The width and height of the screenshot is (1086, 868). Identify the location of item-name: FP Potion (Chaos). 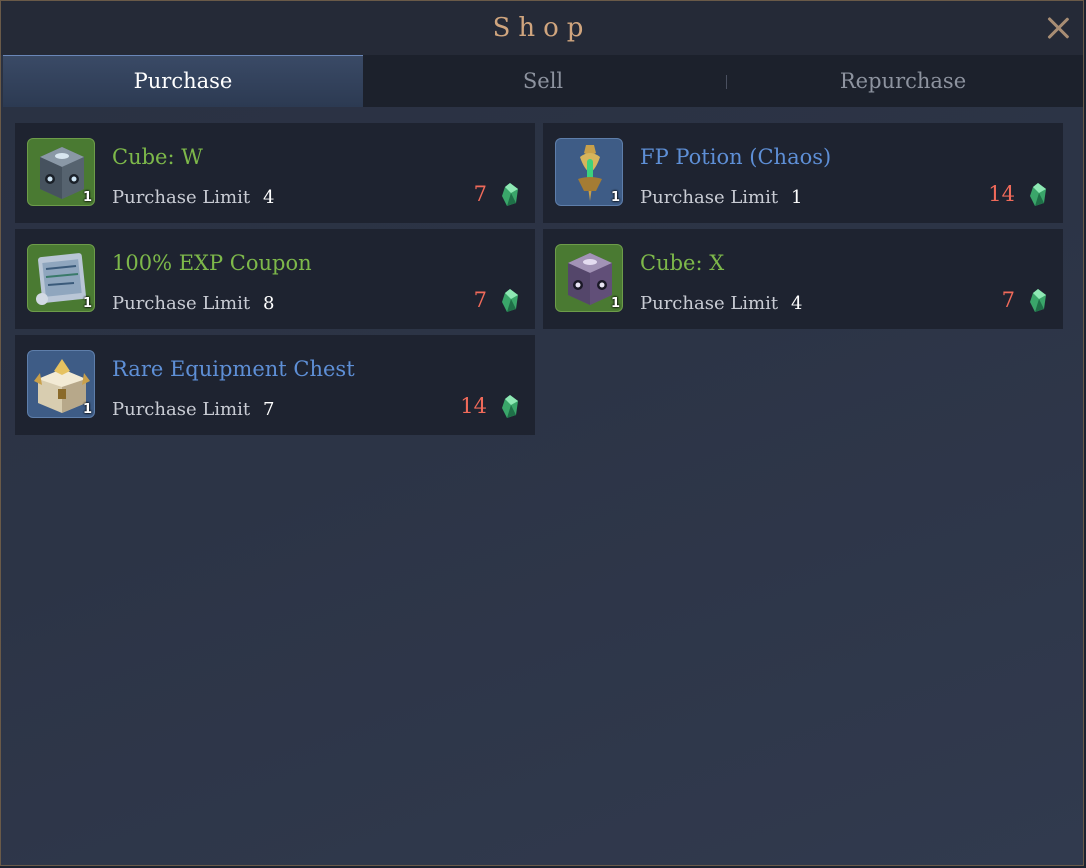
(736, 157).